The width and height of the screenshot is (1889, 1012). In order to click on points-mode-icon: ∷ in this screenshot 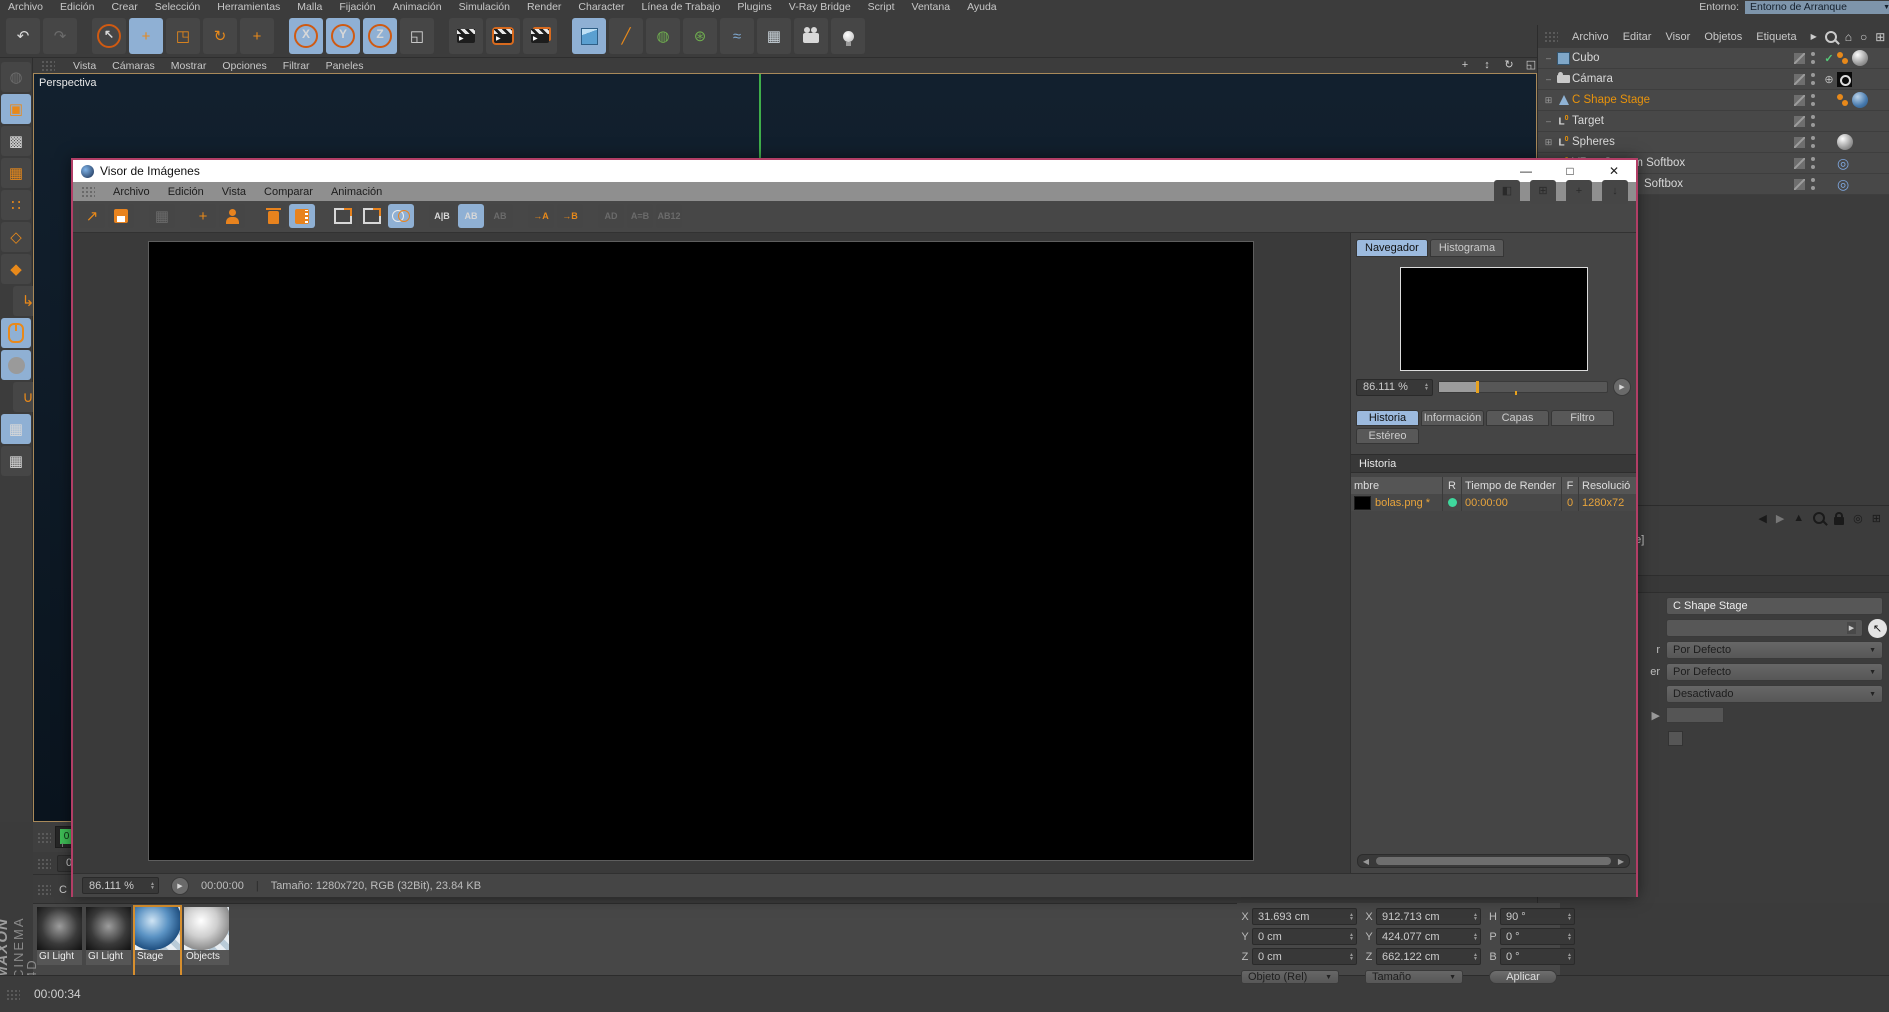, I will do `click(16, 205)`.